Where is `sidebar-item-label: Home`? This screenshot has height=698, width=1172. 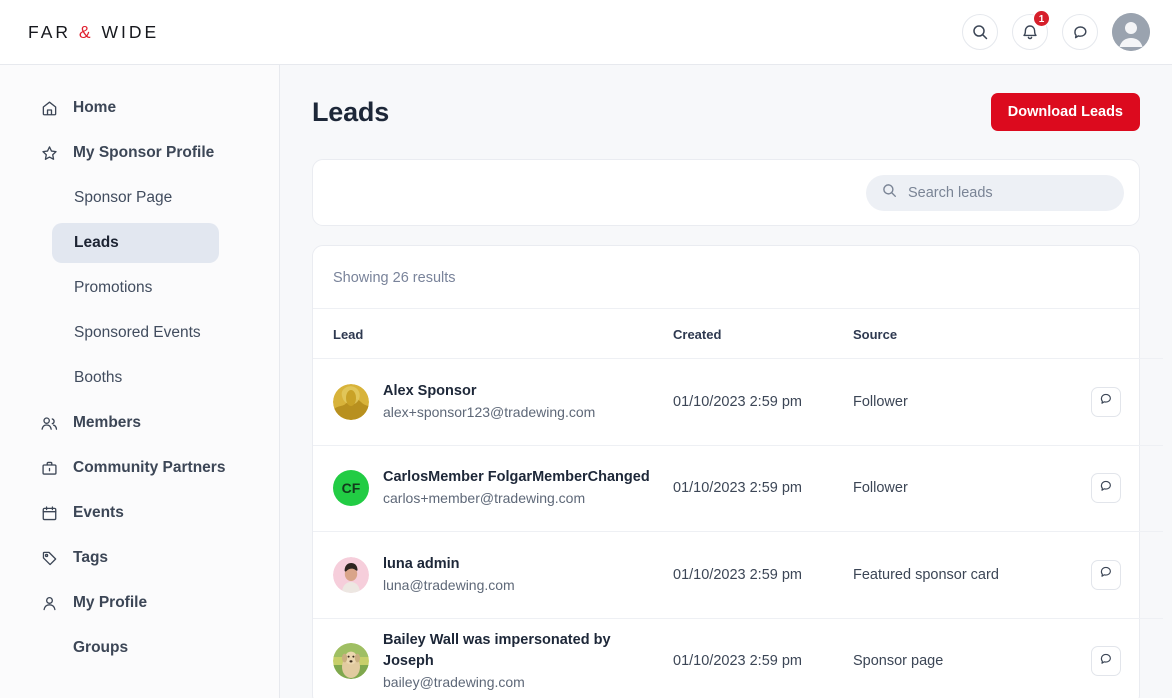
sidebar-item-label: Home is located at coordinates (95, 107).